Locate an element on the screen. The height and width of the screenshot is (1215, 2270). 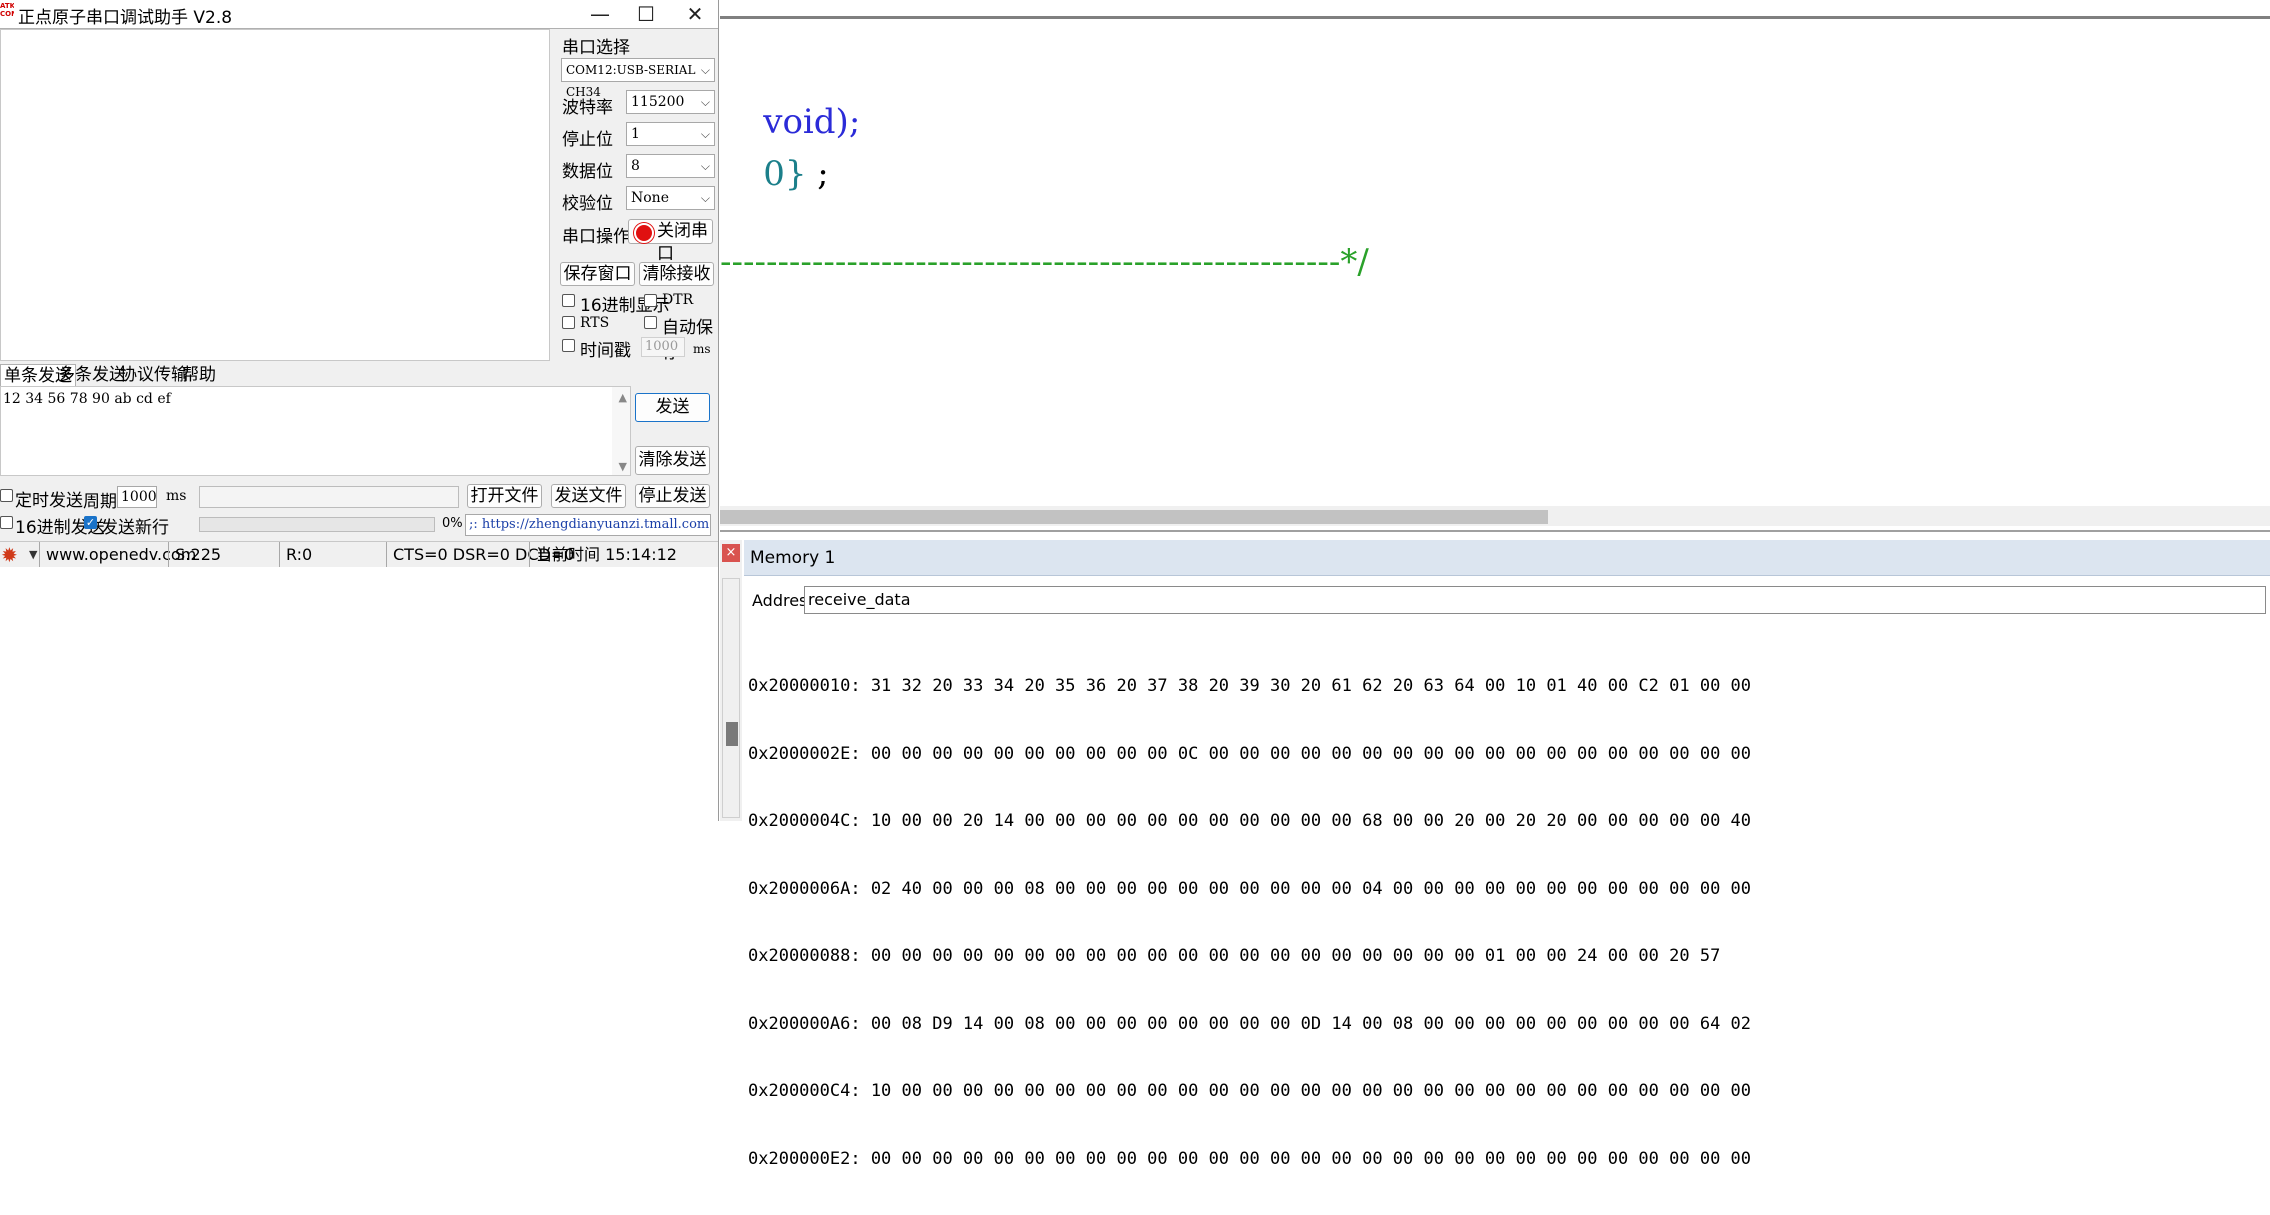
newline-label: 发送新行 is located at coordinates (135, 528).